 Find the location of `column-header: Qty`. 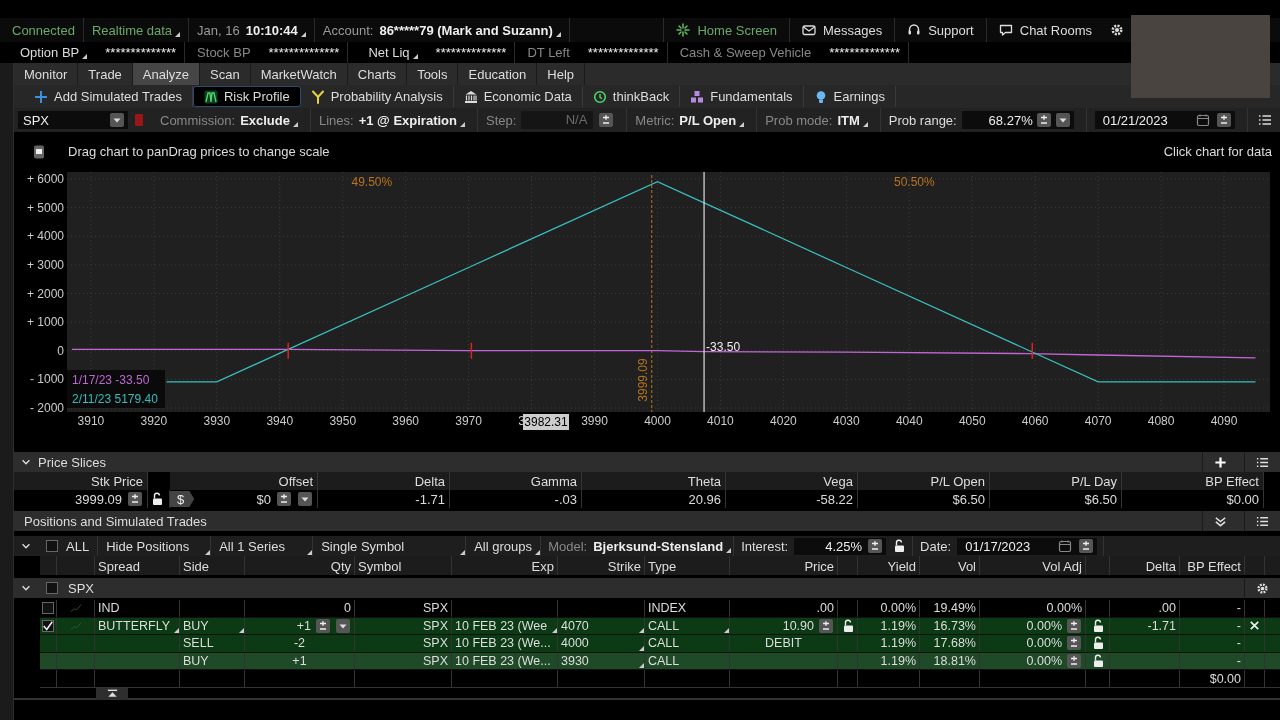

column-header: Qty is located at coordinates (300, 565).